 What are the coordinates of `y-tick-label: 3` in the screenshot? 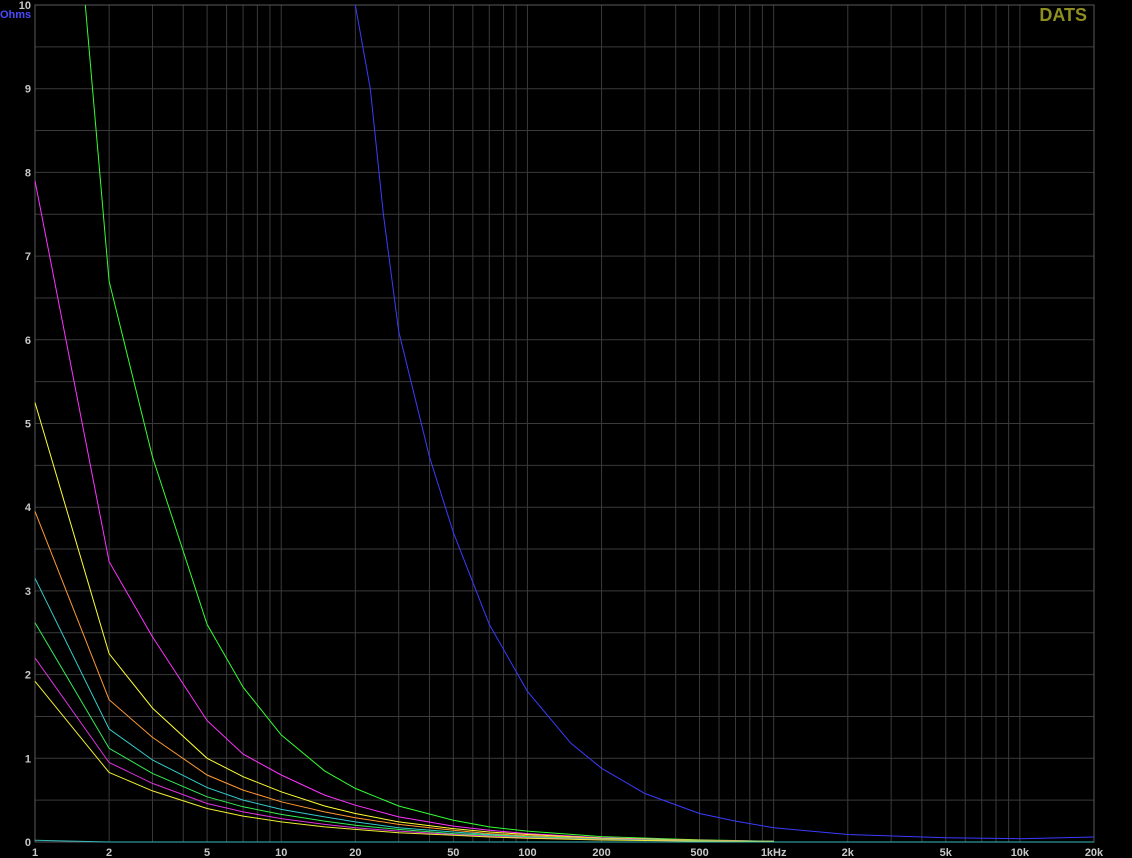 It's located at (28, 592).